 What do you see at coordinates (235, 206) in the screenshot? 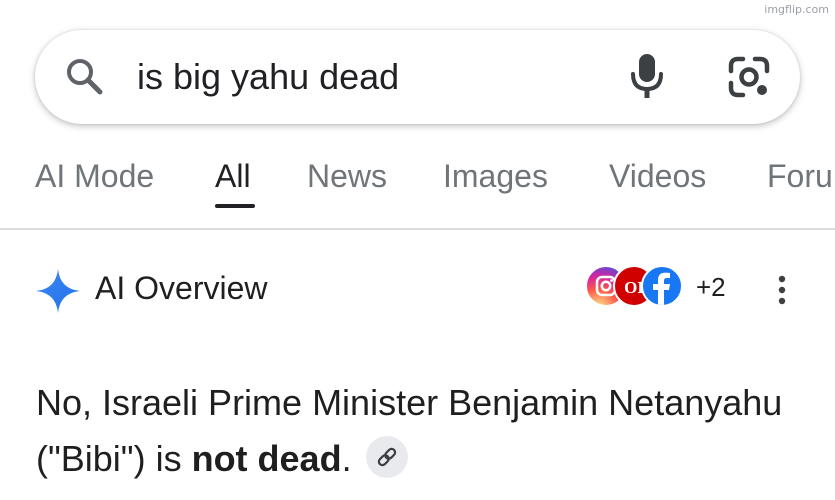
I see `active-tab-indicator` at bounding box center [235, 206].